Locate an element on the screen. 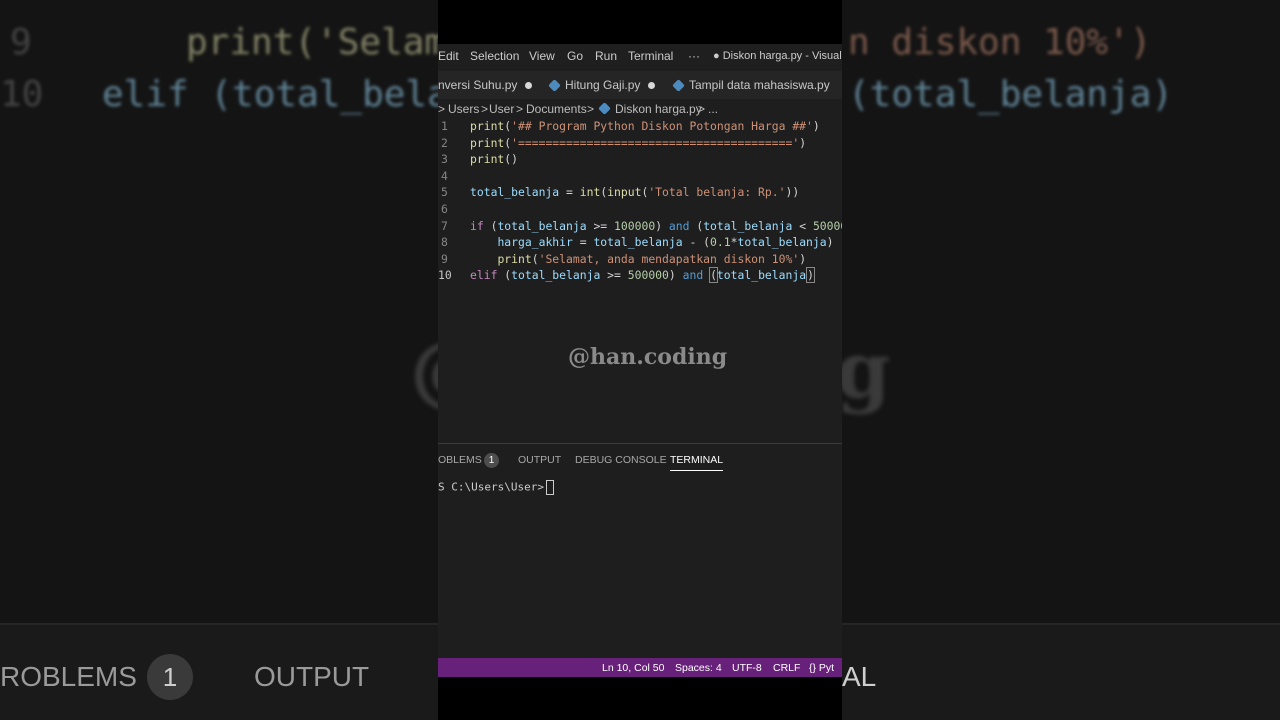  cursor-position: Ln 10, Col 50 is located at coordinates (633, 668).